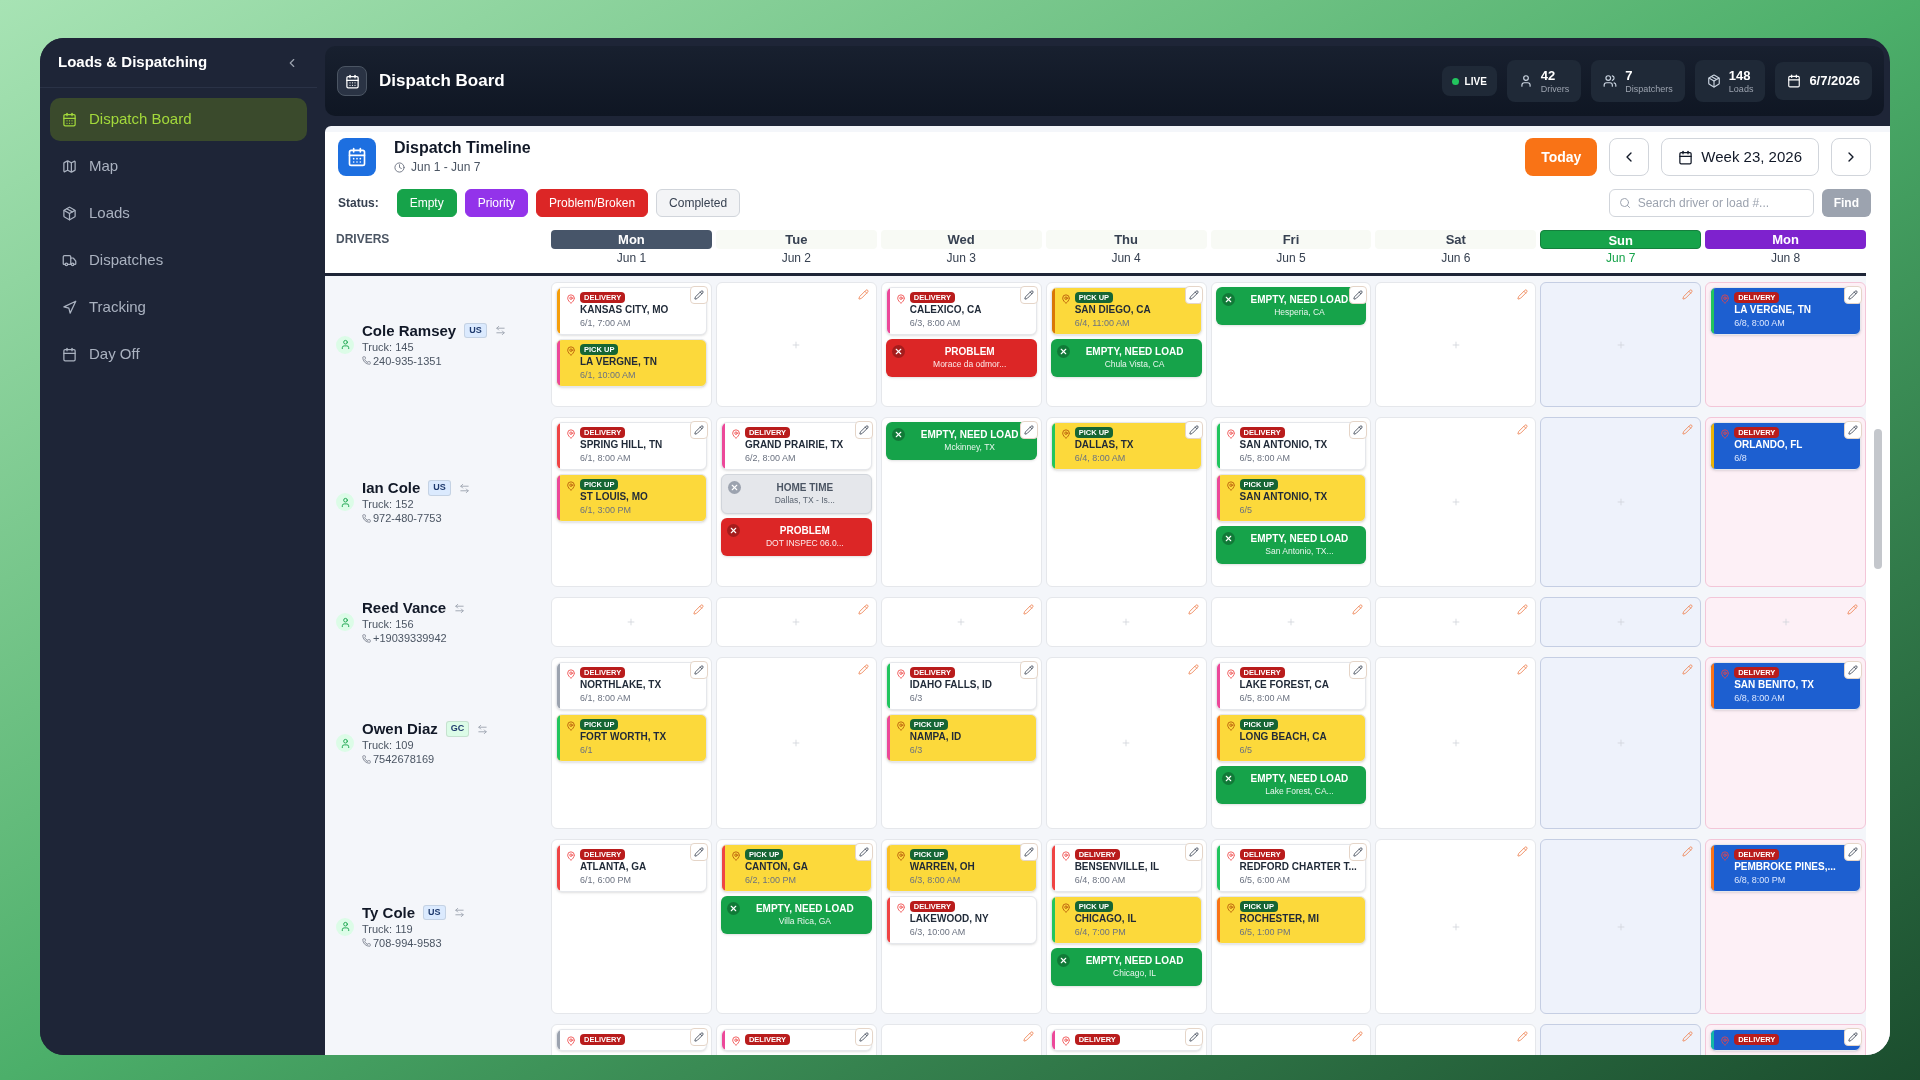 The image size is (1920, 1080). I want to click on nav-item: Day Off, so click(178, 354).